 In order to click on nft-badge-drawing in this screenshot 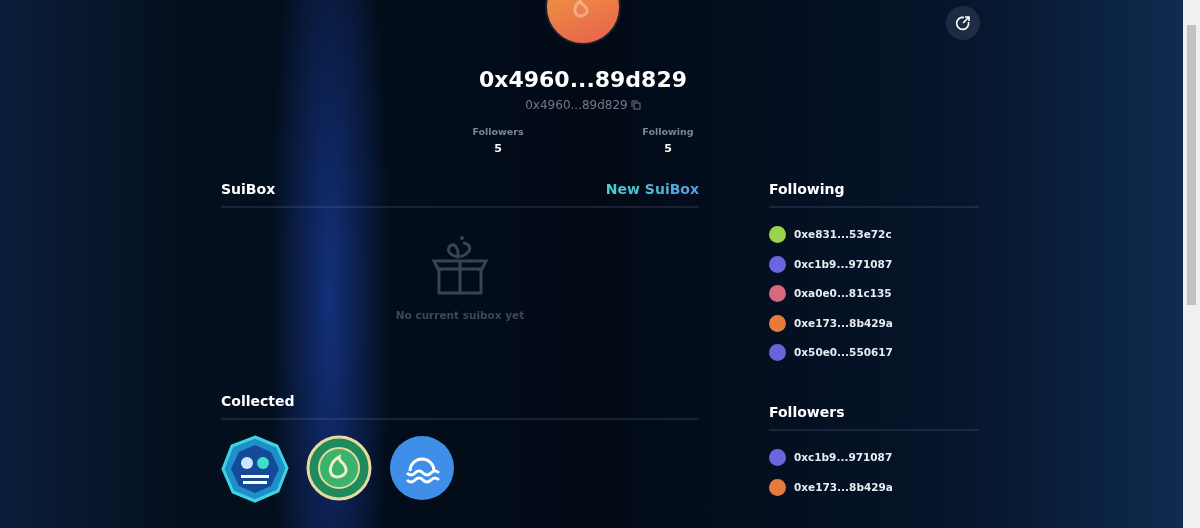, I will do `click(255, 469)`.